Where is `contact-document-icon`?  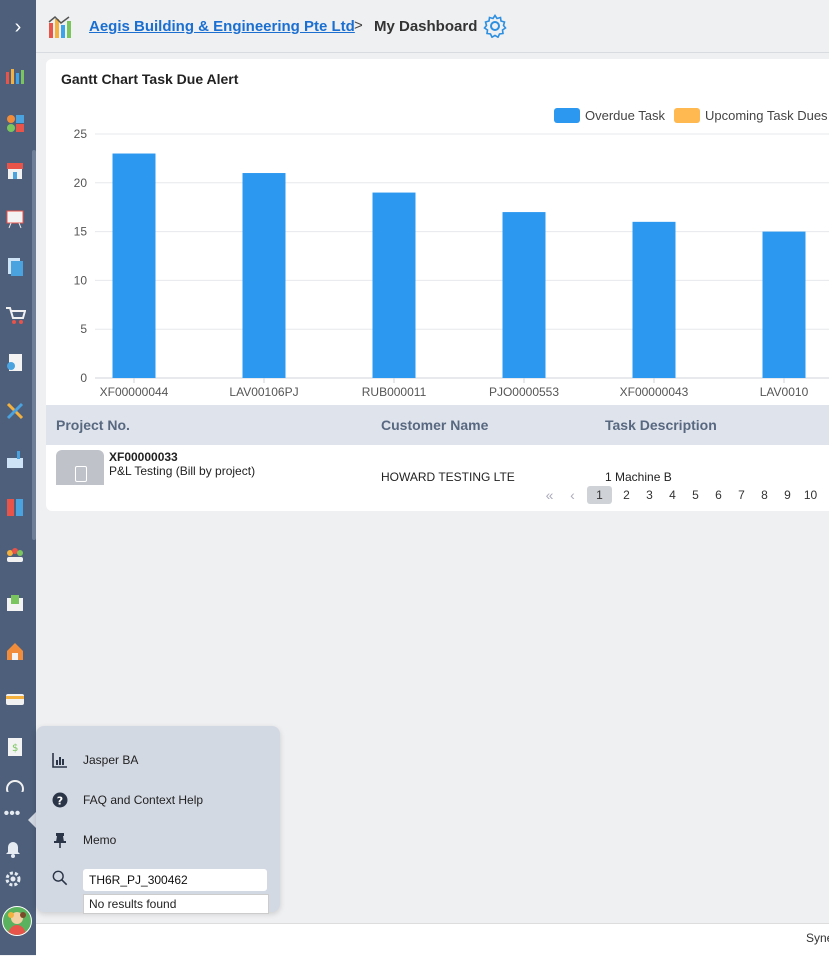 contact-document-icon is located at coordinates (15, 363).